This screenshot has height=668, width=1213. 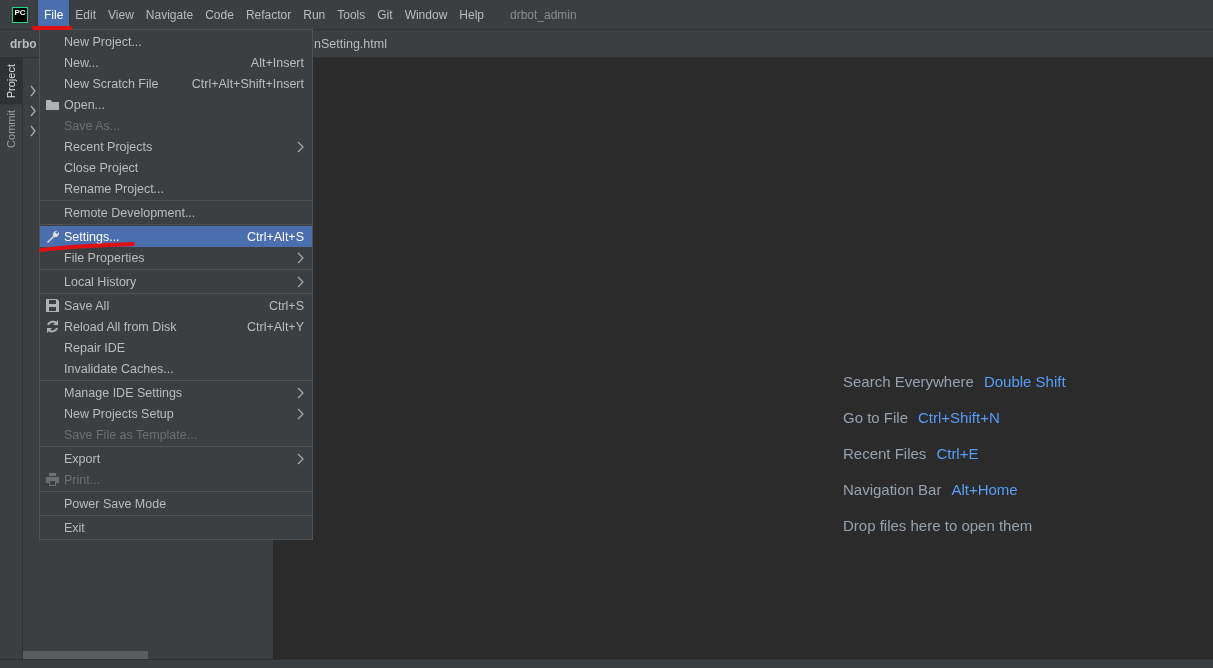 I want to click on shortcut-link: Alt+Home, so click(x=984, y=489).